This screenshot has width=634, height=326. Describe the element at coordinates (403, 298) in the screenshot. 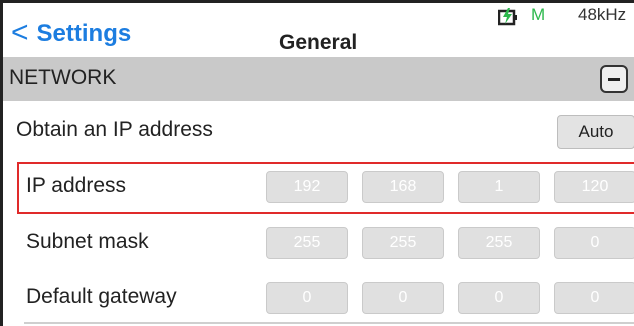

I see `gateway-octet-2: 0` at that location.